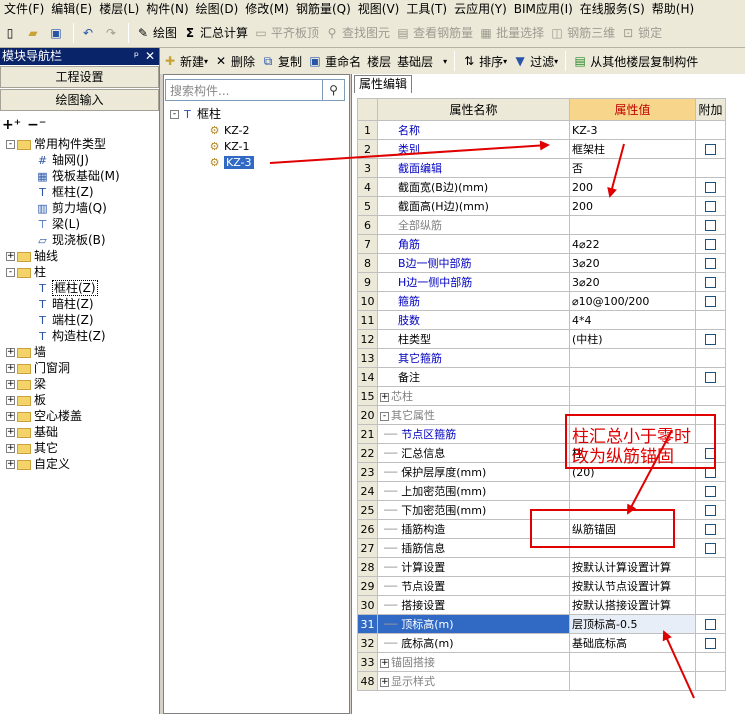 This screenshot has width=745, height=714. Describe the element at coordinates (434, 33) in the screenshot. I see `view-rebar-button: ▤ 查看钢筋量` at that location.